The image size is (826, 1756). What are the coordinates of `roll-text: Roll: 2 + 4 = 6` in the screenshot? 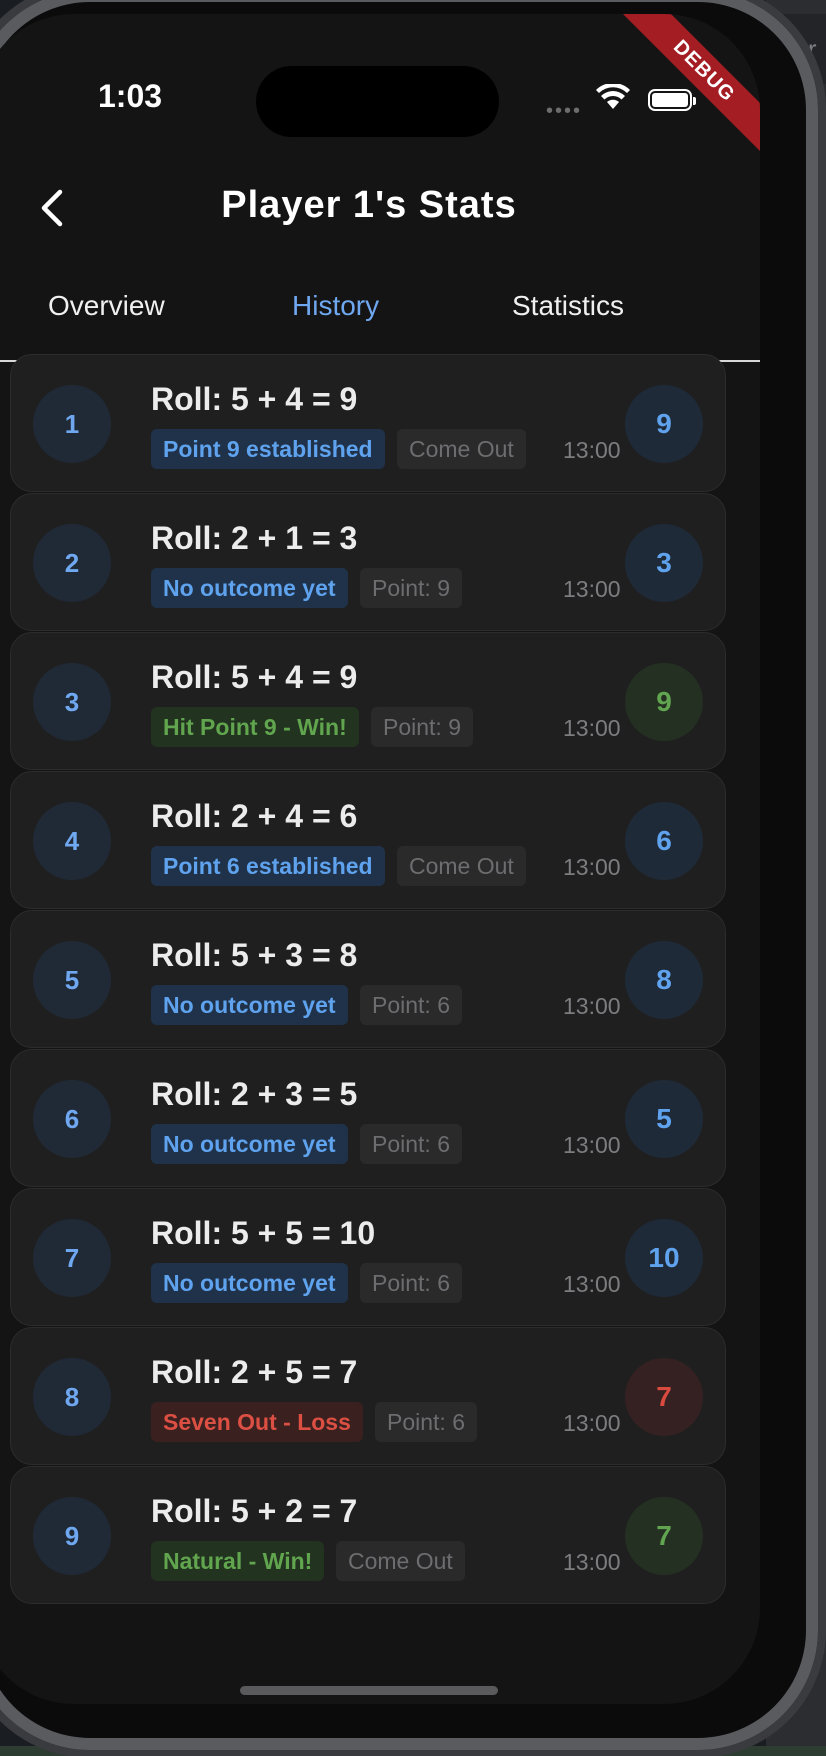 It's located at (254, 816).